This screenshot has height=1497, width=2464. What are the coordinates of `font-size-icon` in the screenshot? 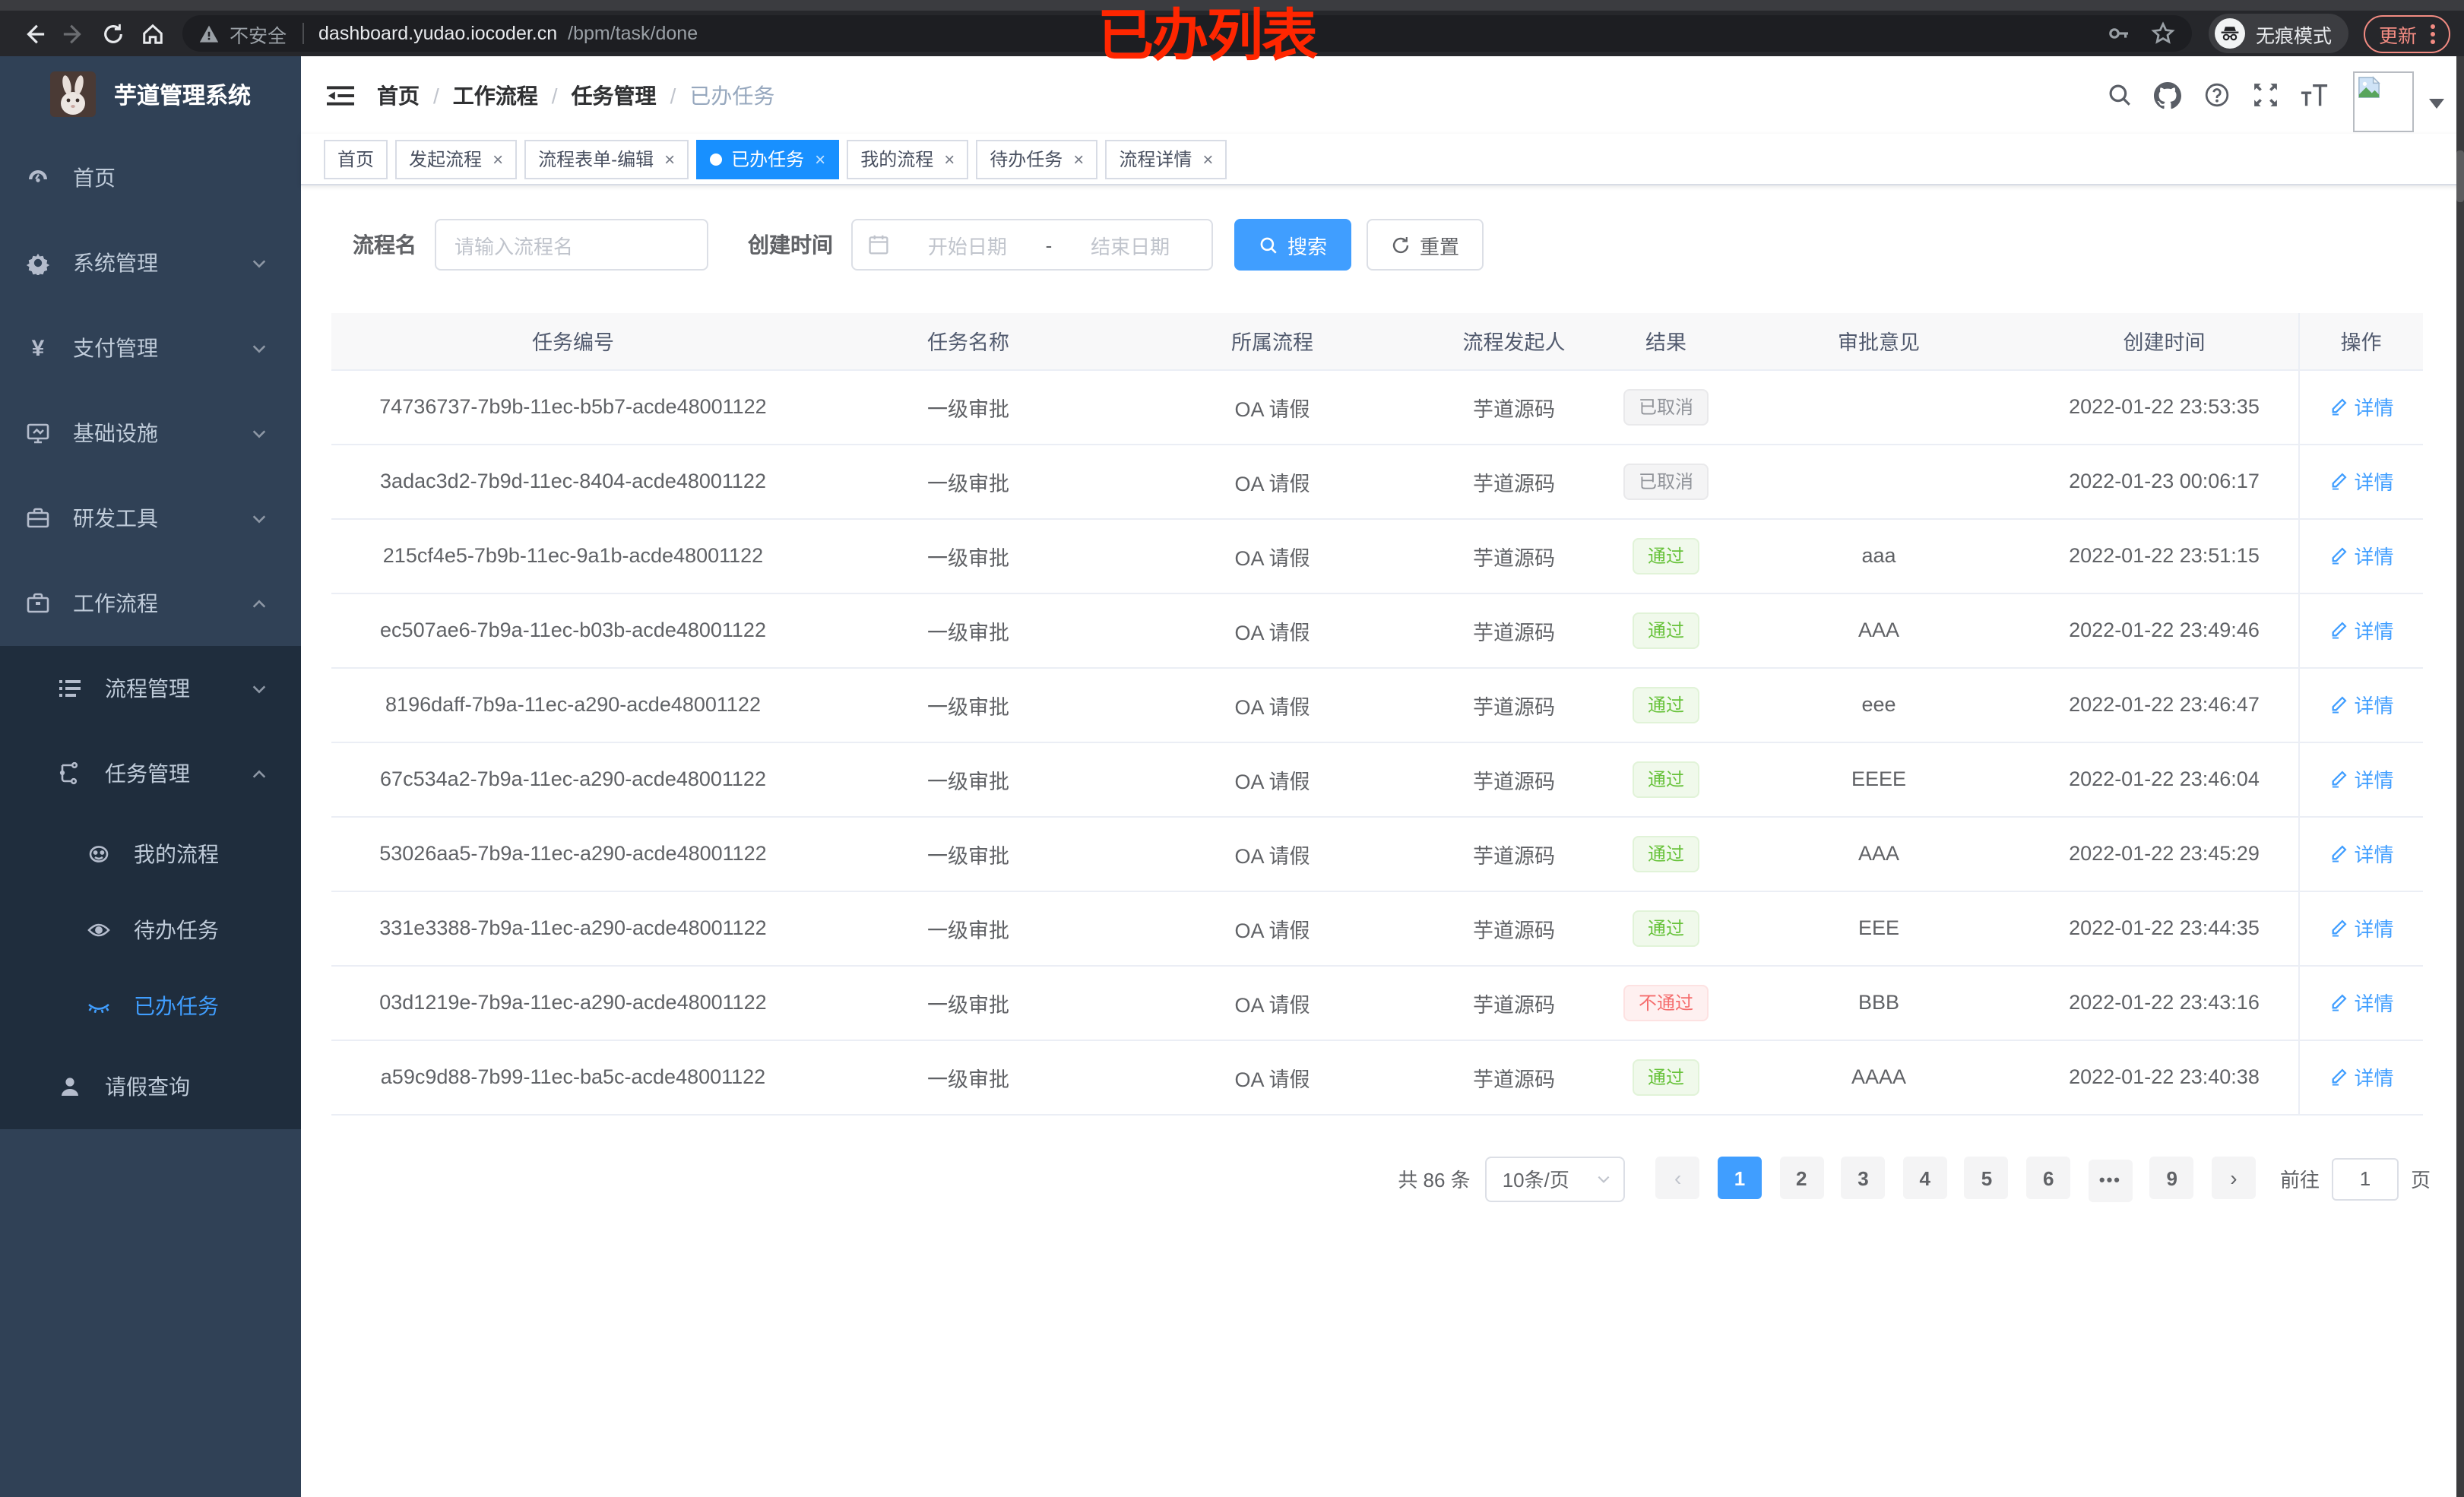 It's located at (2313, 95).